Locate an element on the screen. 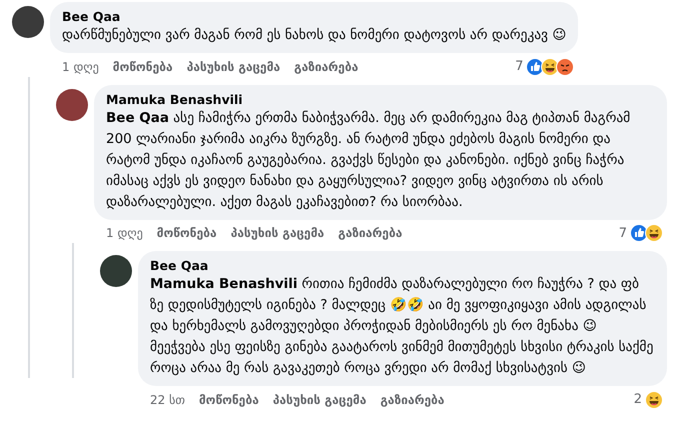  angry-reaction-icon is located at coordinates (565, 67).